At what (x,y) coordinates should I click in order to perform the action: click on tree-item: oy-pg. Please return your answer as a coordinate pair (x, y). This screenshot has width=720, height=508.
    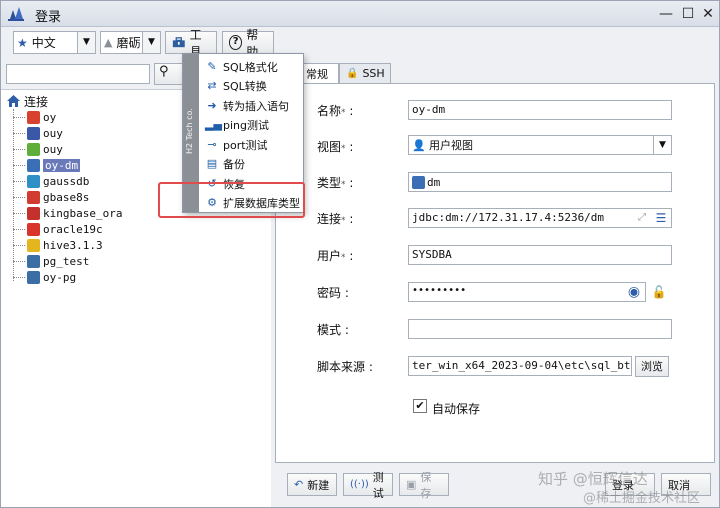
    Looking at the image, I should click on (44, 277).